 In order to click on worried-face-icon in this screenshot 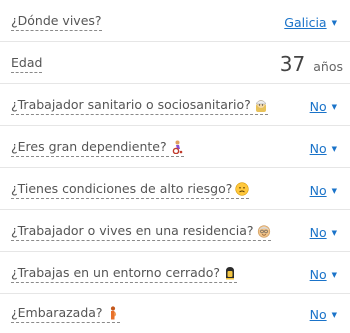, I will do `click(242, 189)`.